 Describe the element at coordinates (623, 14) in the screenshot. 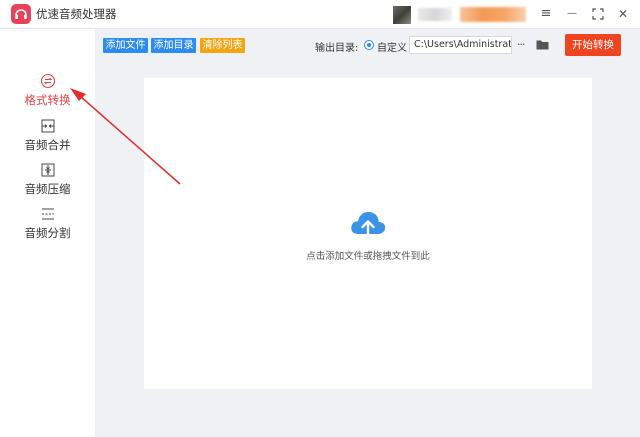

I see `close-icon: ✕` at that location.